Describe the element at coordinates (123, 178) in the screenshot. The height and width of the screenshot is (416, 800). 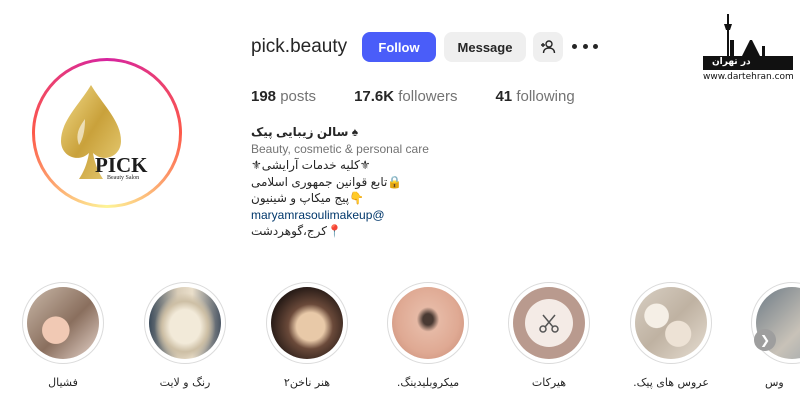
I see `logo-subtext: Beauty Salon` at that location.